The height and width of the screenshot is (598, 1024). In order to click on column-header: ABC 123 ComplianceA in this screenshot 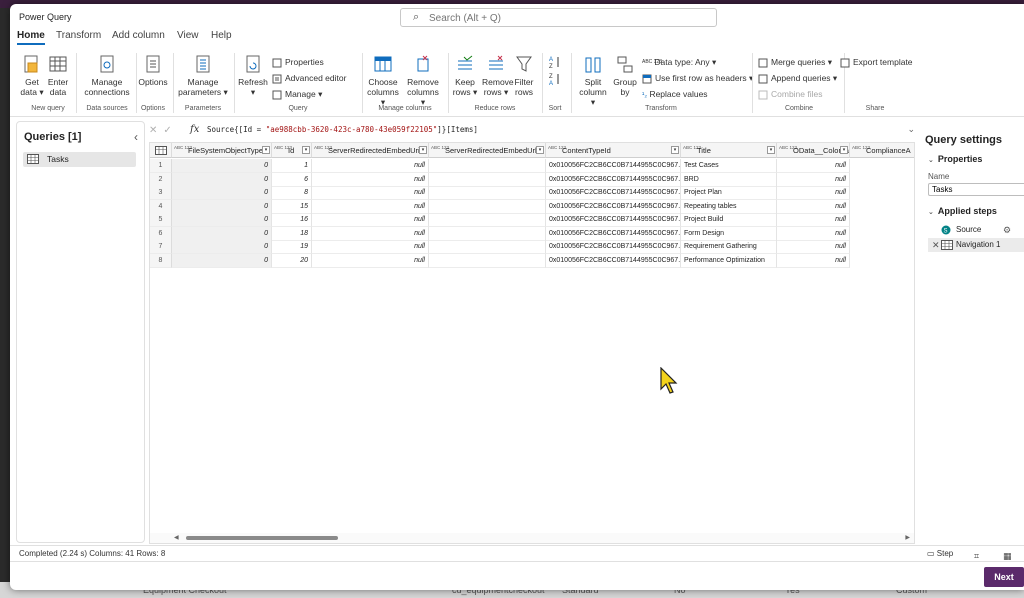, I will do `click(882, 150)`.